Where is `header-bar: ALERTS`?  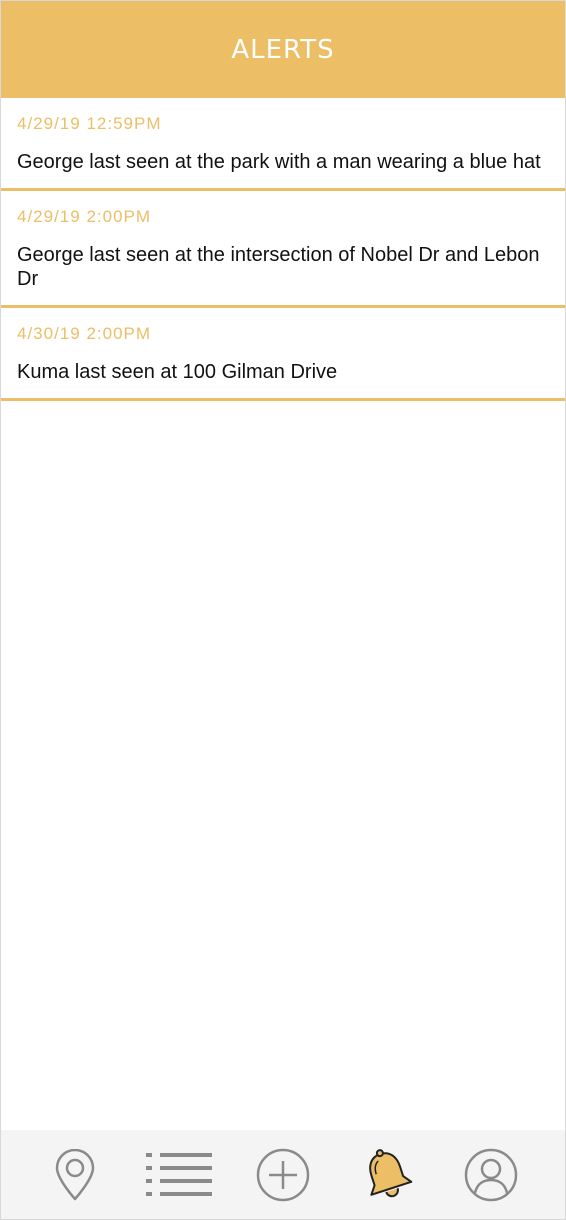 header-bar: ALERTS is located at coordinates (283, 49).